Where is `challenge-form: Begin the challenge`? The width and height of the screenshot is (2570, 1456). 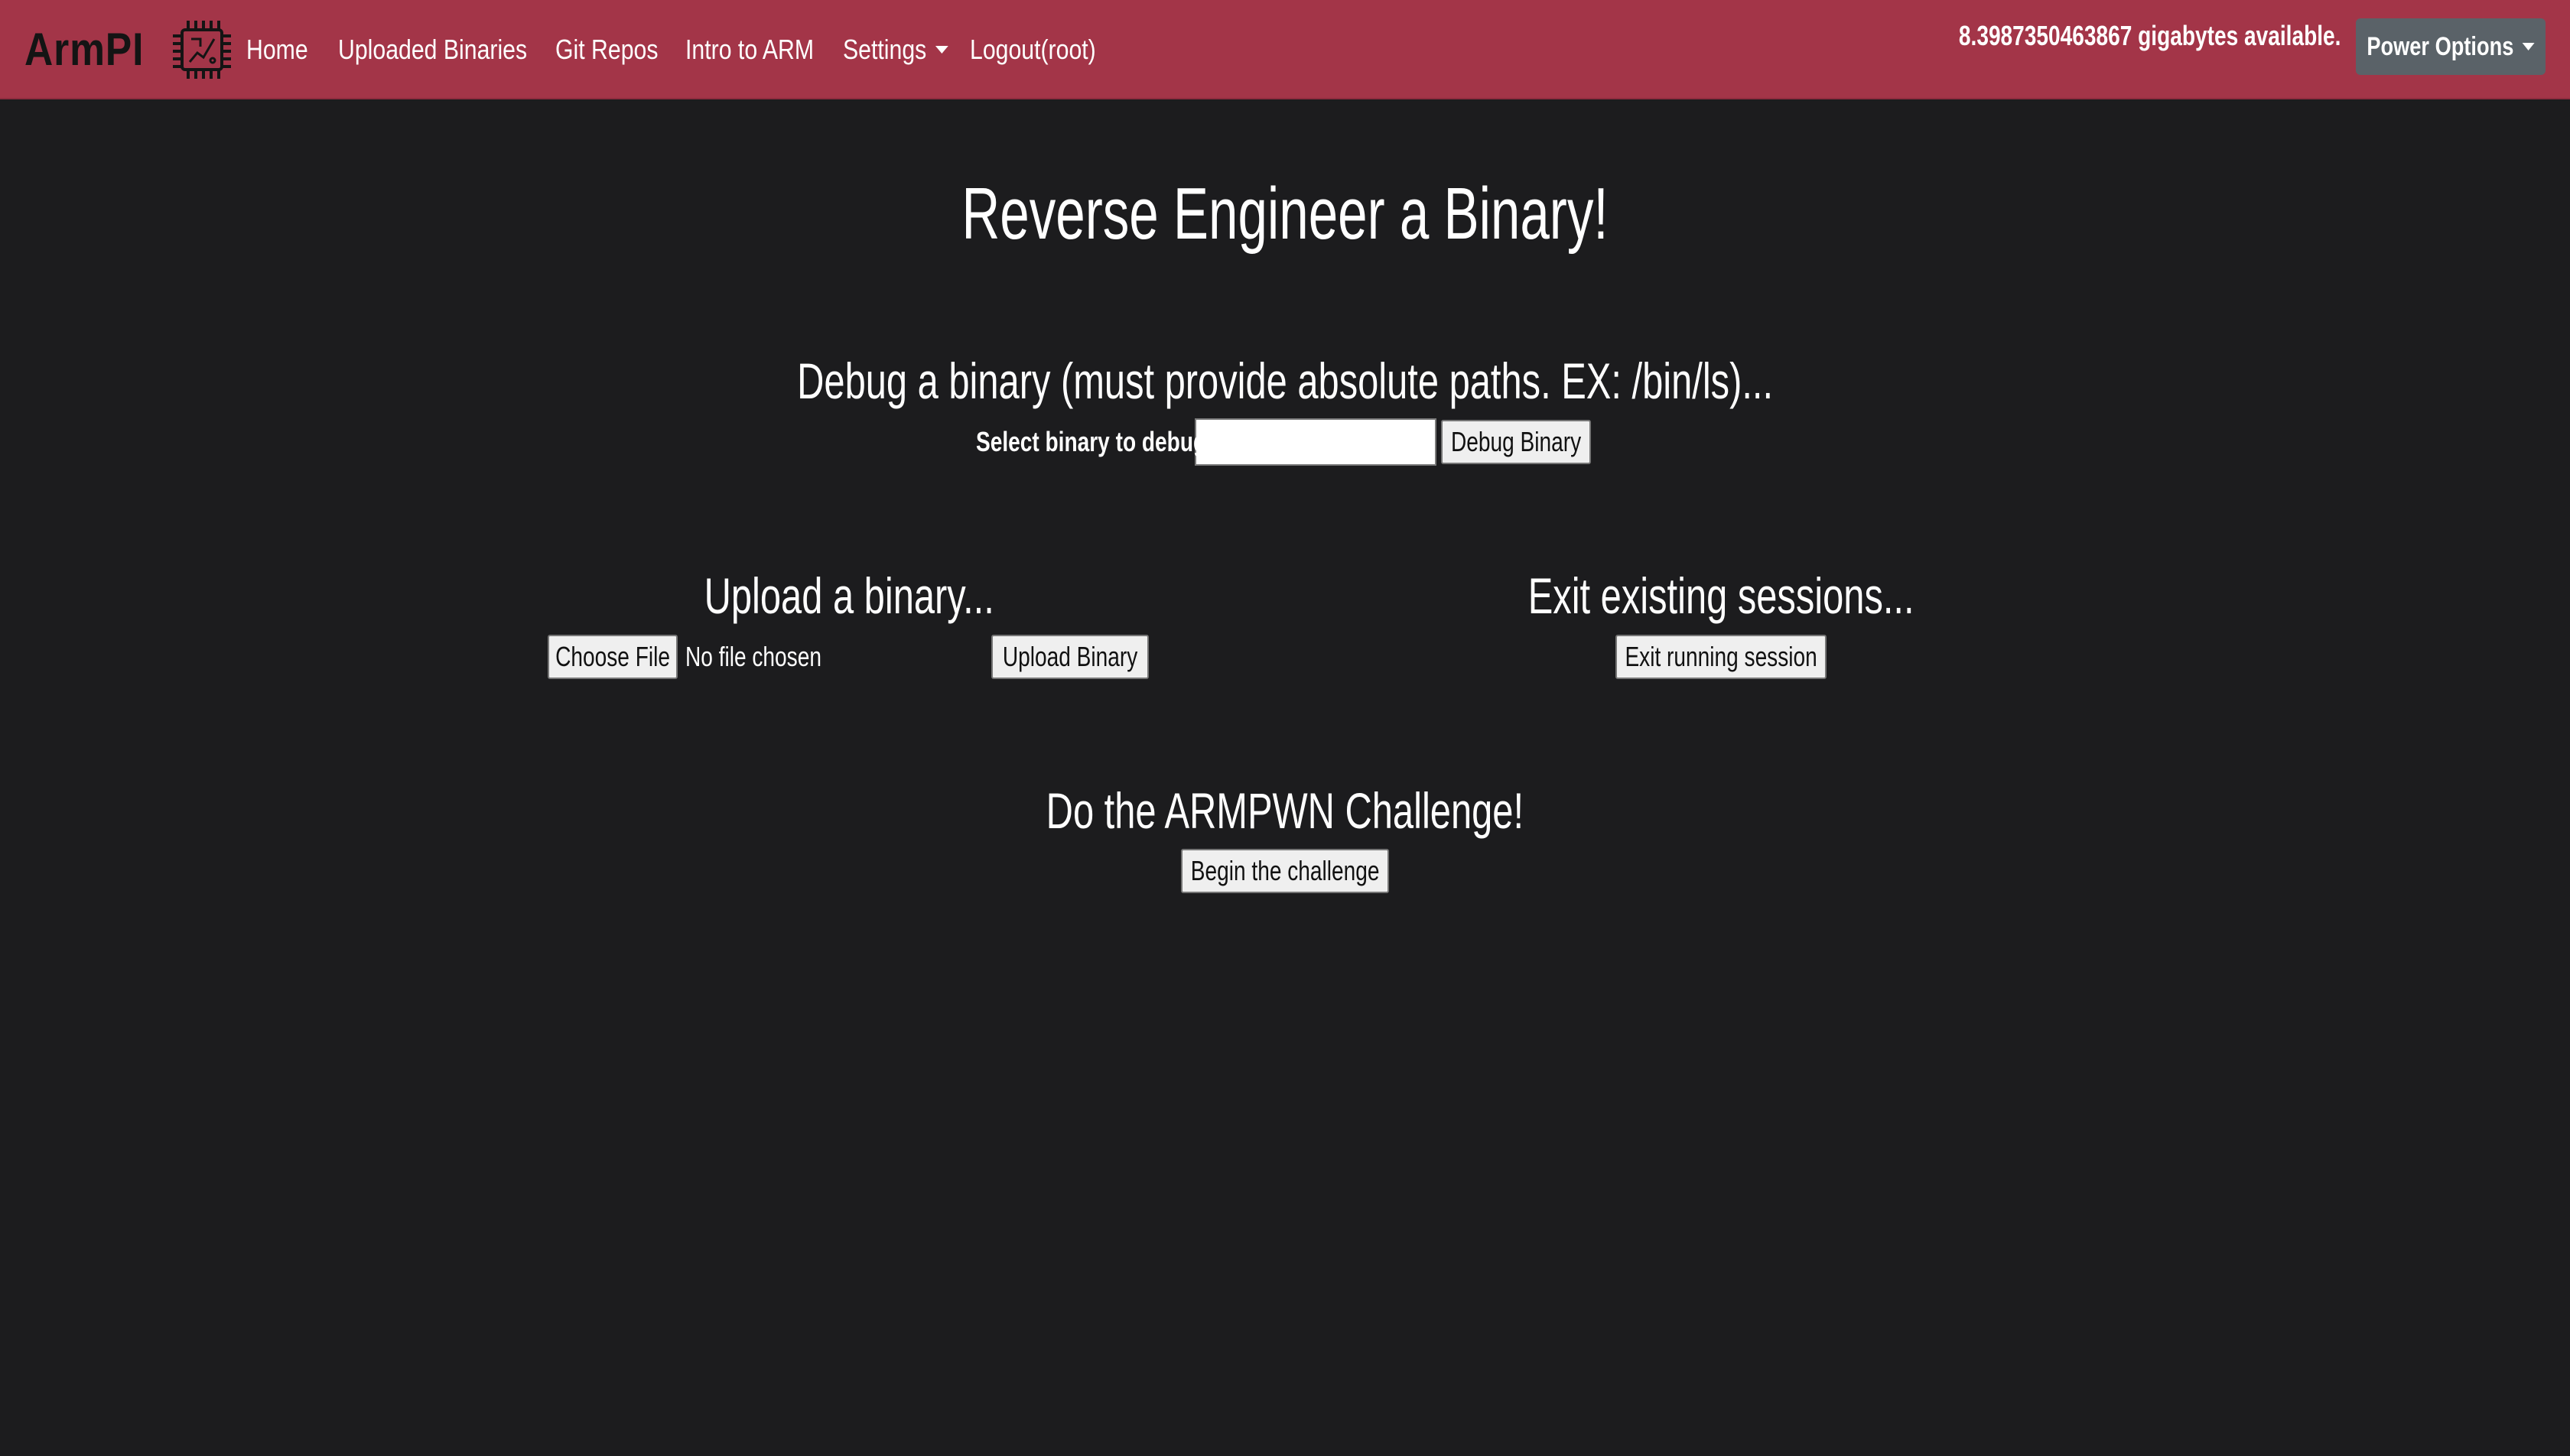
challenge-form: Begin the challenge is located at coordinates (1285, 871).